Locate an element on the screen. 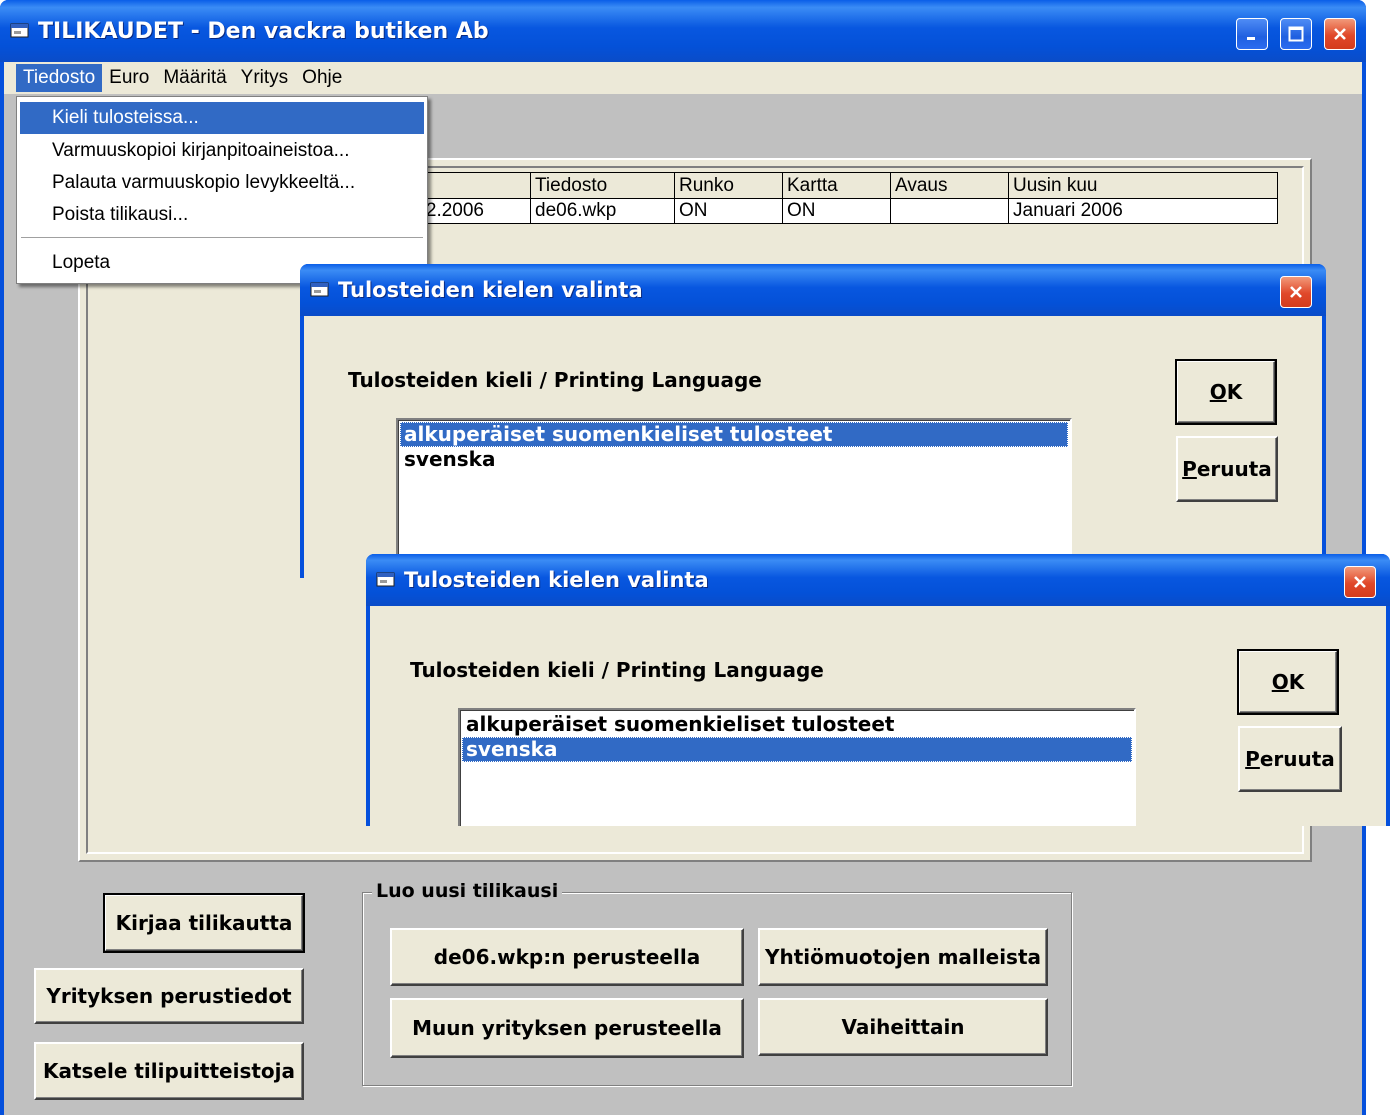 This screenshot has height=1115, width=1390. grid-cell-avaus is located at coordinates (949, 211).